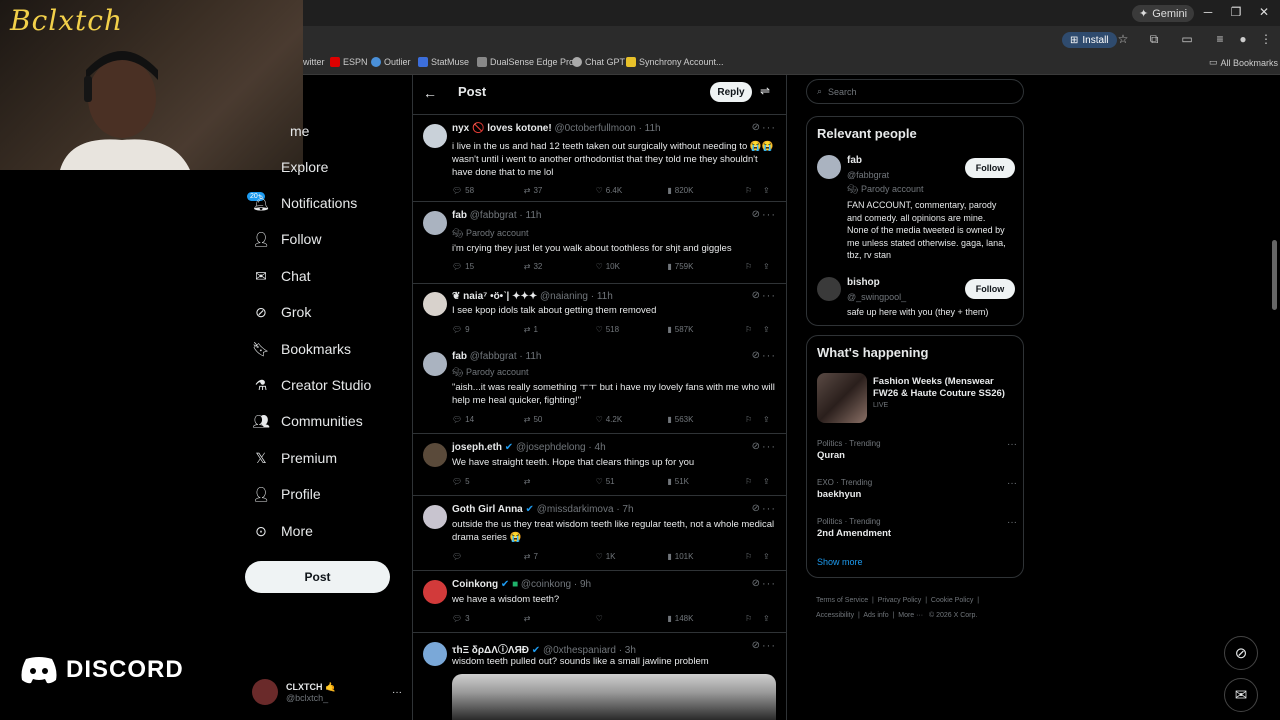  Describe the element at coordinates (283, 531) in the screenshot. I see `nav-more: ⊙ More` at that location.